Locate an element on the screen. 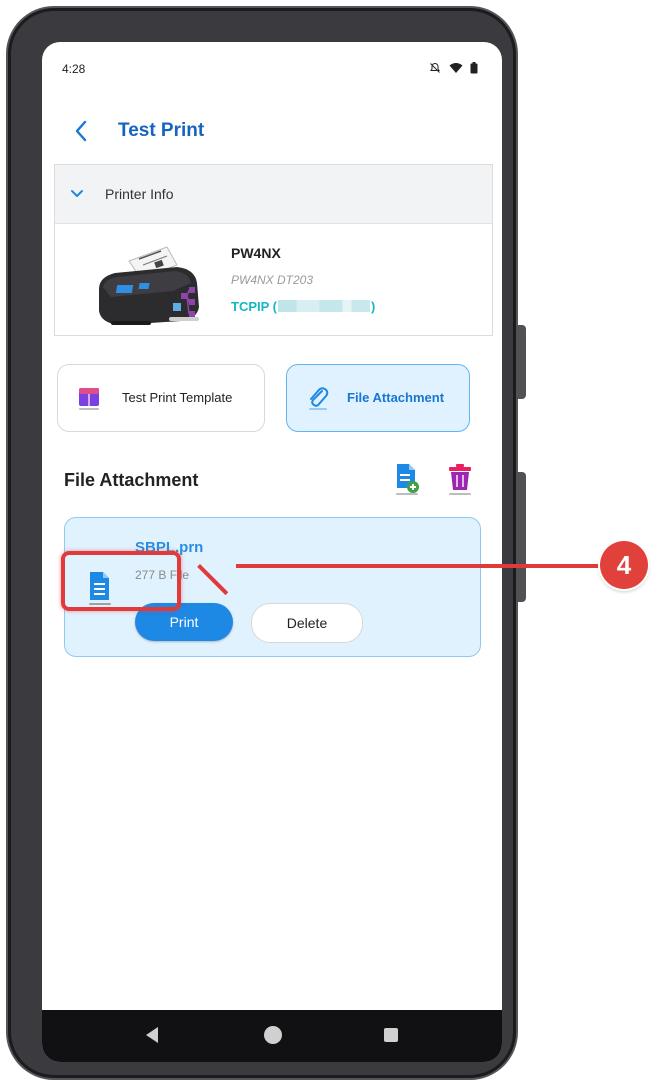 The image size is (651, 1084). nav-home-icon is located at coordinates (273, 1035).